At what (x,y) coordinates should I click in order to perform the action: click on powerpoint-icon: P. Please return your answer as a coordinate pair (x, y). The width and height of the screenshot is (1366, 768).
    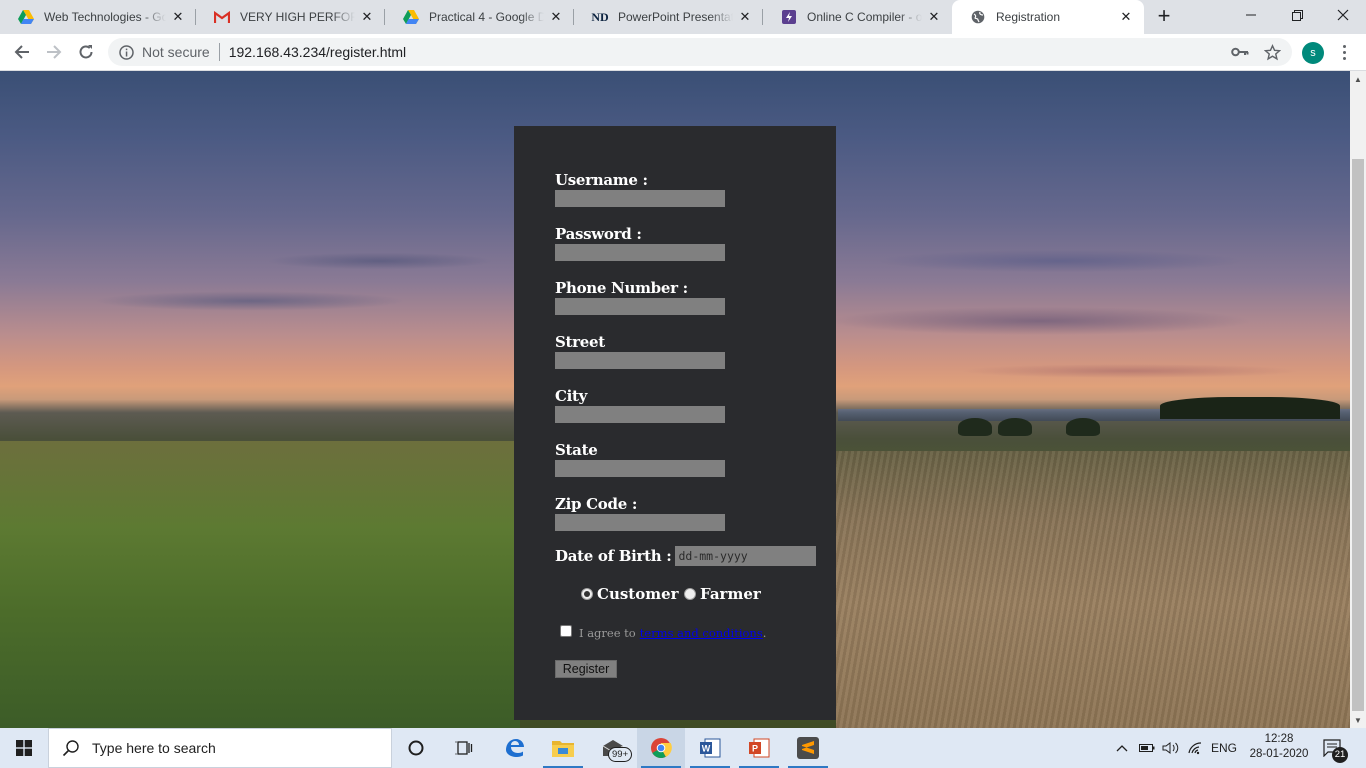
    Looking at the image, I should click on (759, 748).